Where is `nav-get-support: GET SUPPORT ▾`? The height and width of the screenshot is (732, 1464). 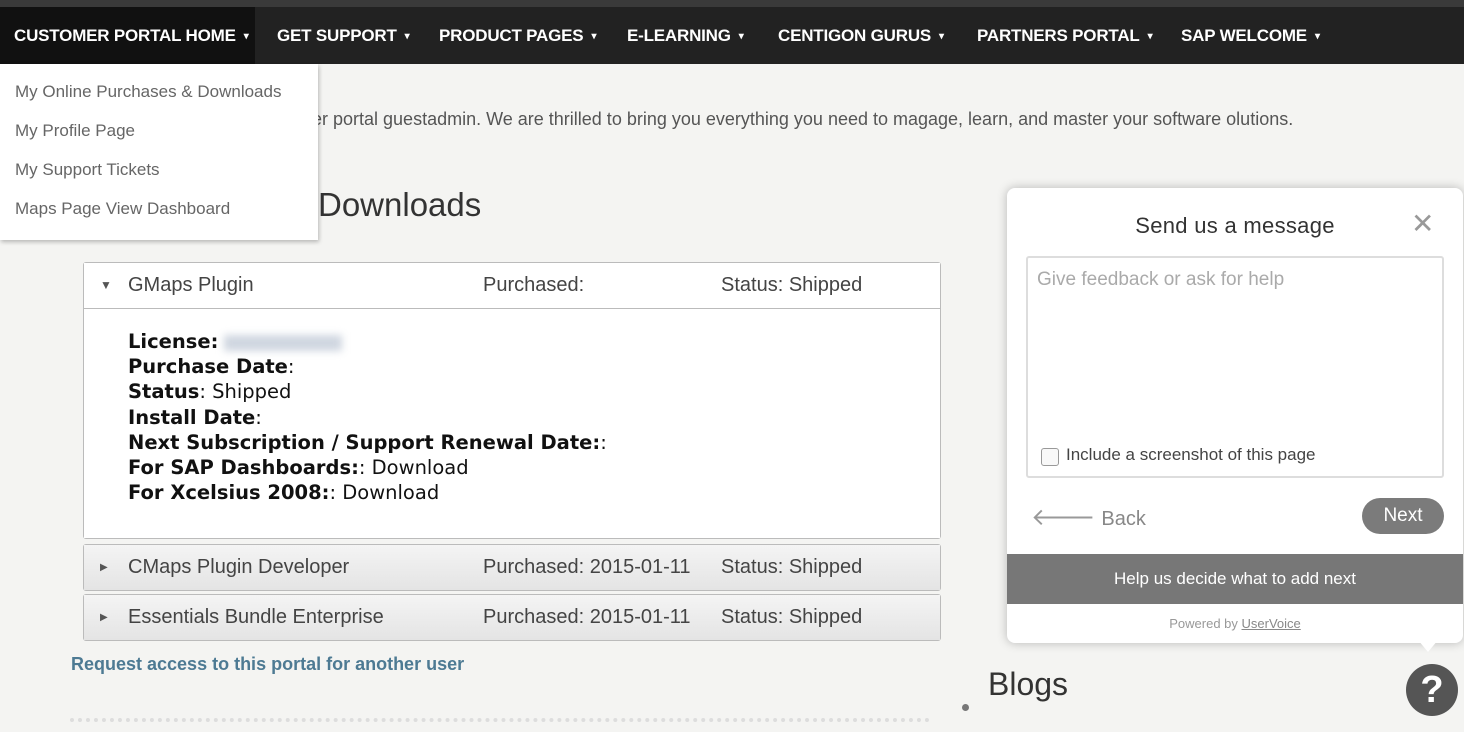
nav-get-support: GET SUPPORT ▾ is located at coordinates (343, 35).